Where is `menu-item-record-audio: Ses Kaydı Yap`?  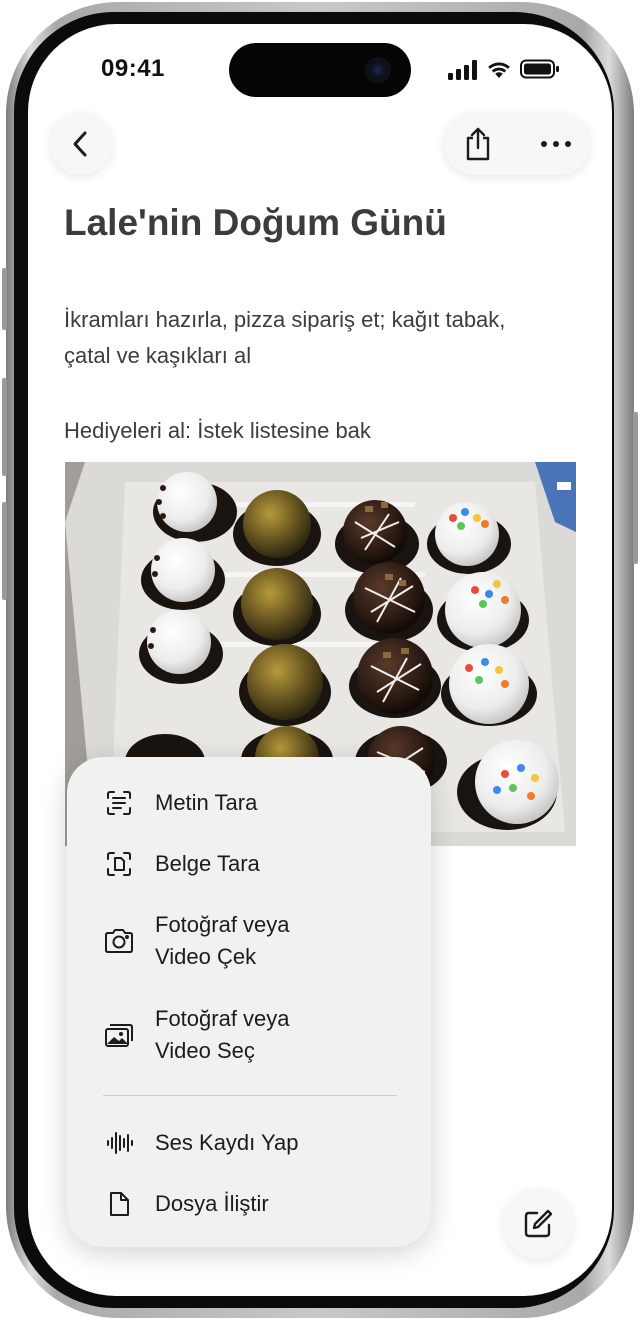 menu-item-record-audio: Ses Kaydı Yap is located at coordinates (249, 1143).